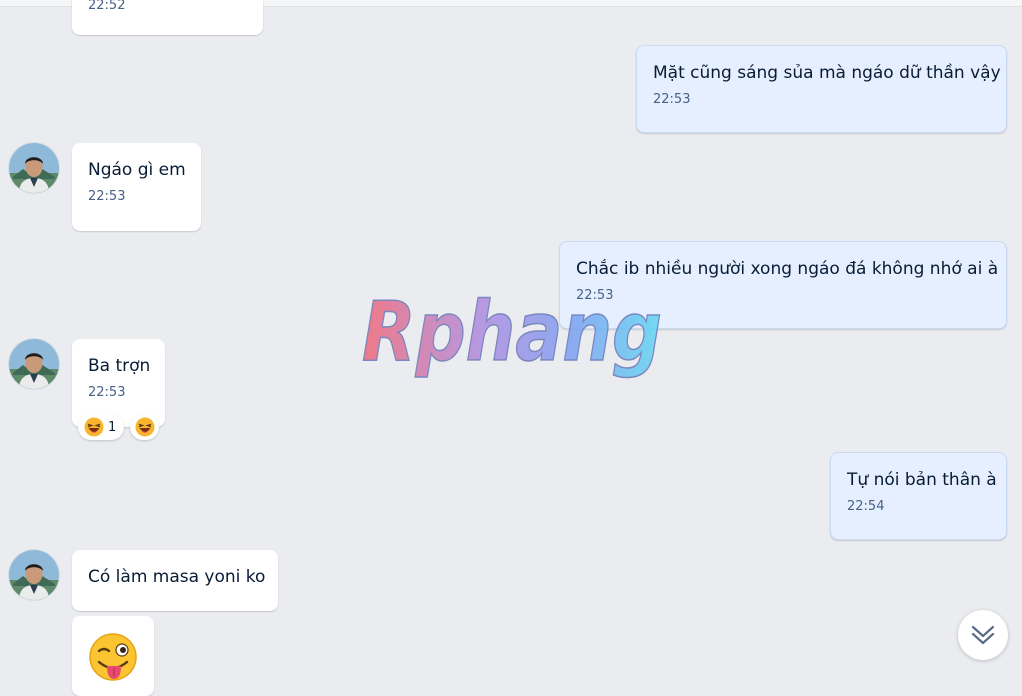 The image size is (1022, 696). Describe the element at coordinates (112, 427) in the screenshot. I see `reaction-count: 1` at that location.